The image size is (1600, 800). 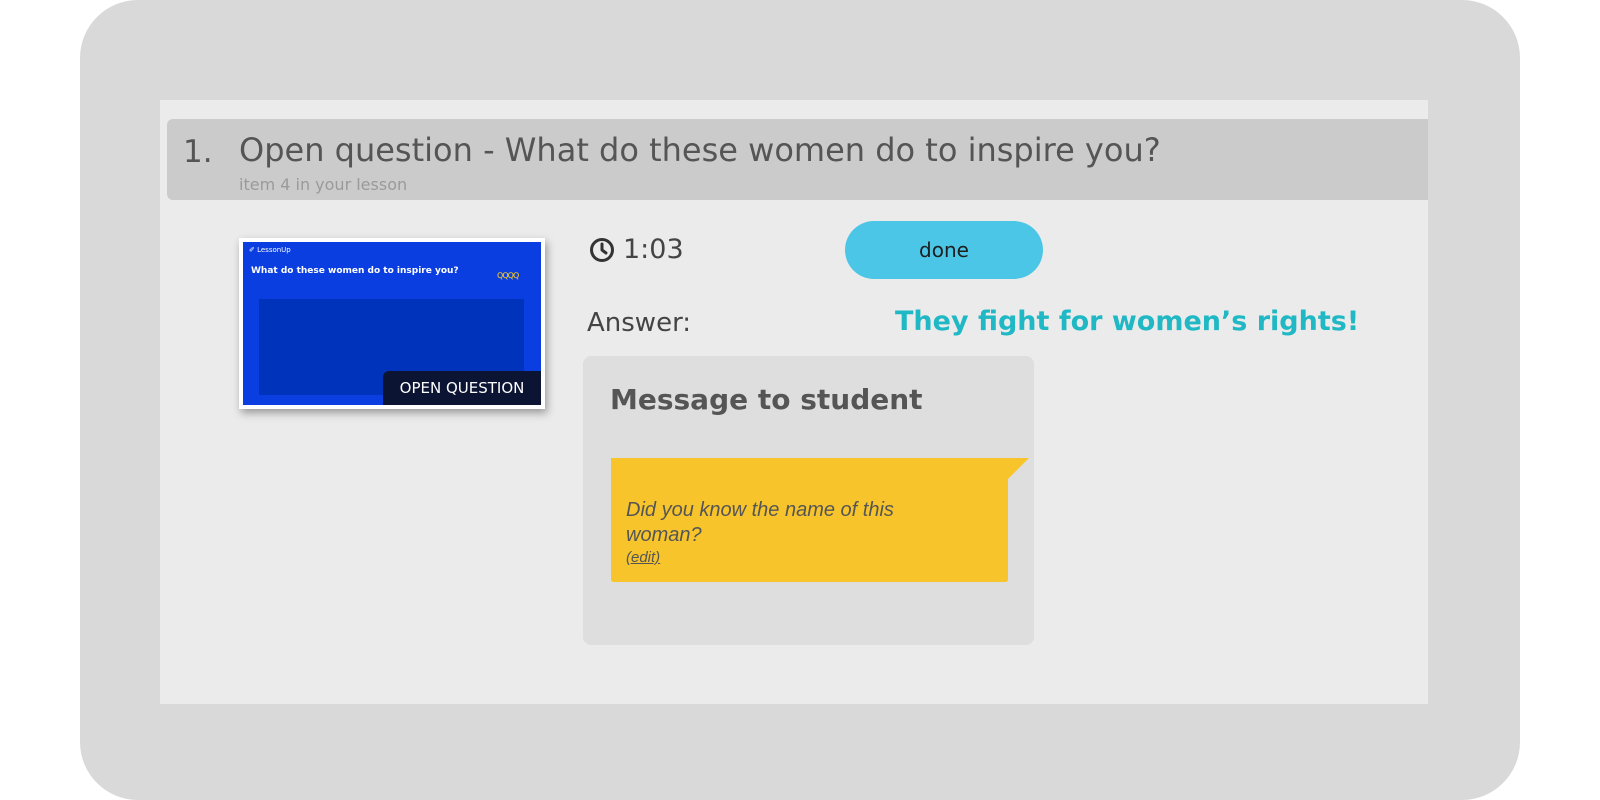 I want to click on response-time: 1:03, so click(x=653, y=249).